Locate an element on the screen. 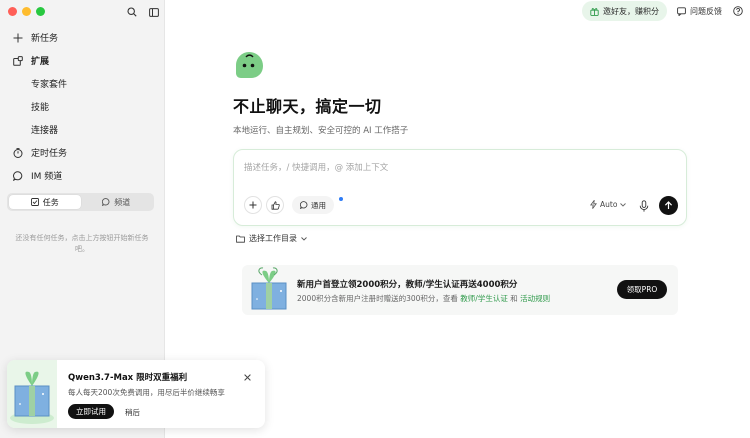 This screenshot has width=750, height=438. window-controls is located at coordinates (26, 11).